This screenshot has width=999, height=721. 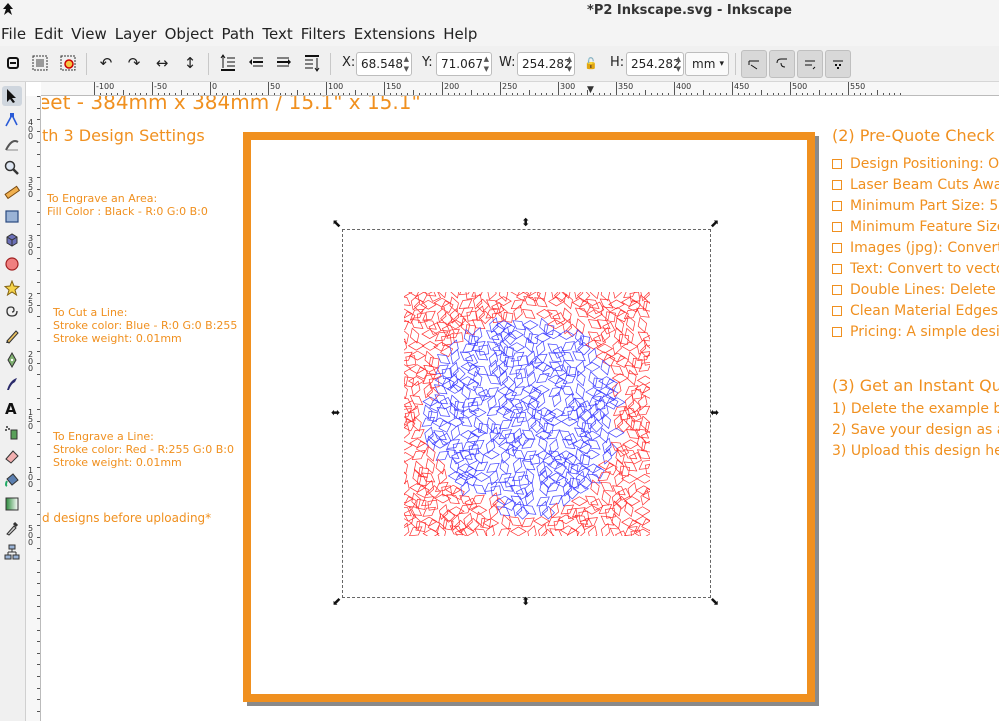 What do you see at coordinates (486, 64) in the screenshot?
I see `y-spinner: ▲ ▼` at bounding box center [486, 64].